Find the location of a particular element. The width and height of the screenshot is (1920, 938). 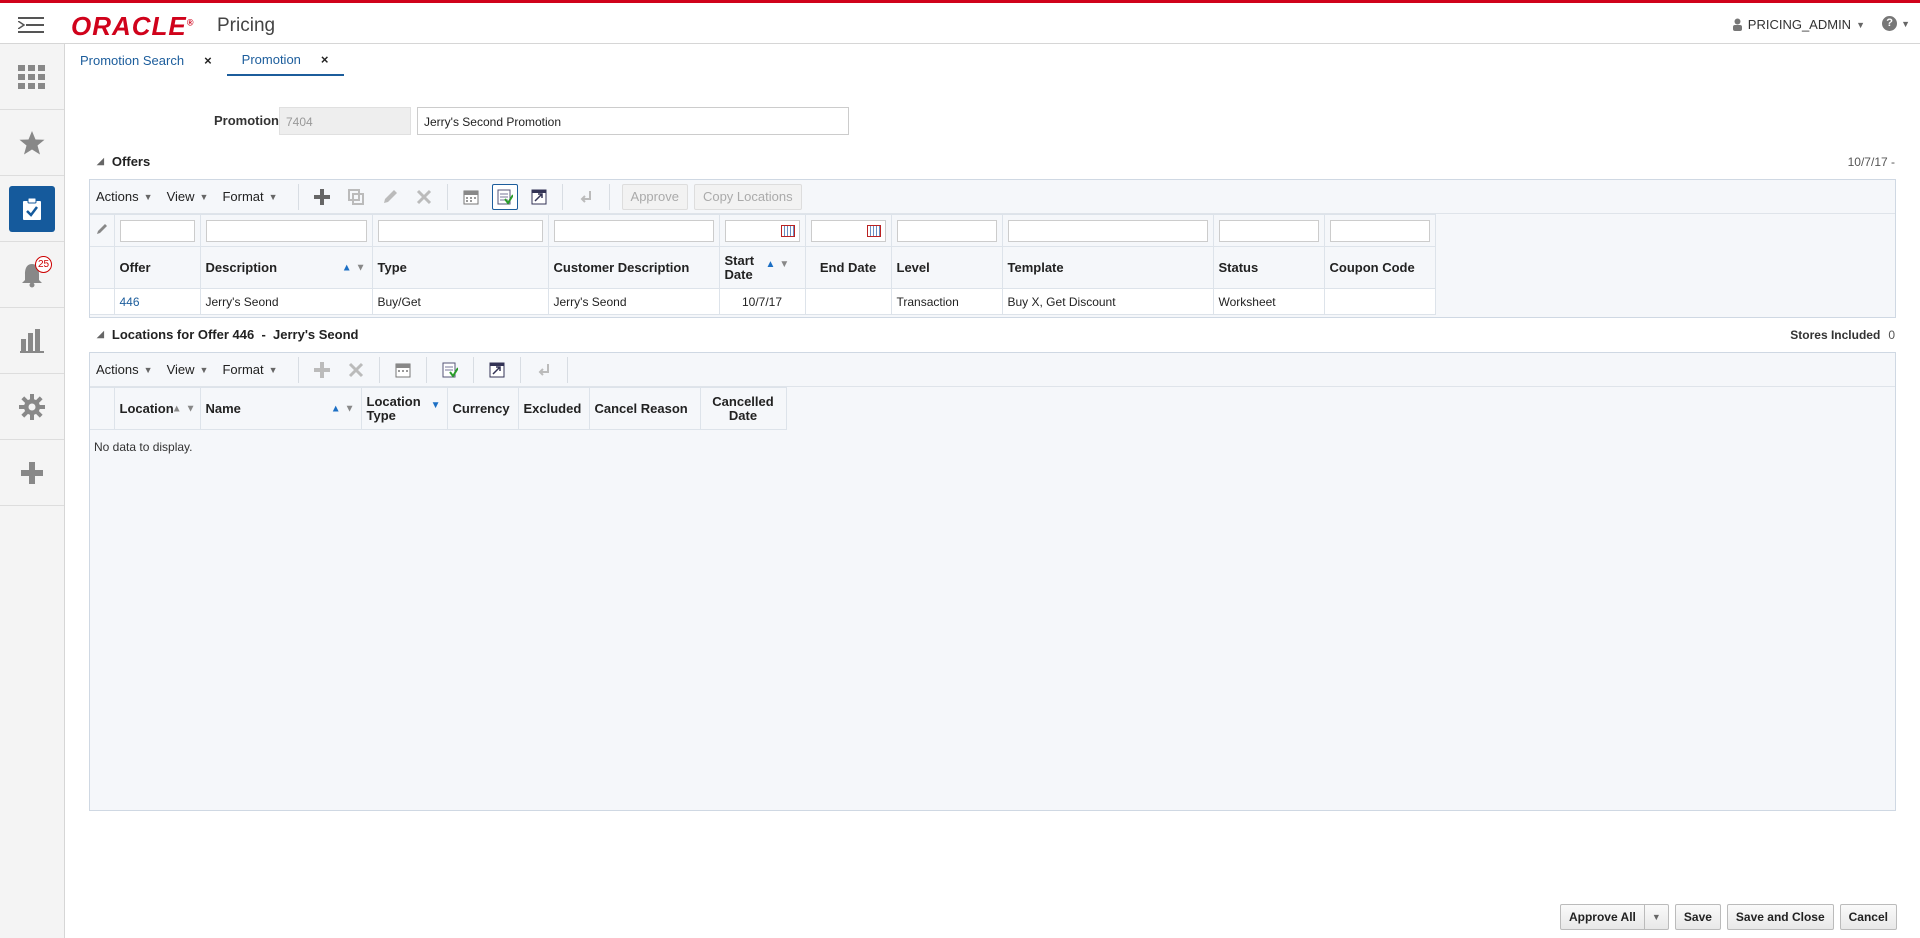

cancel-button: Cancel is located at coordinates (1868, 917).